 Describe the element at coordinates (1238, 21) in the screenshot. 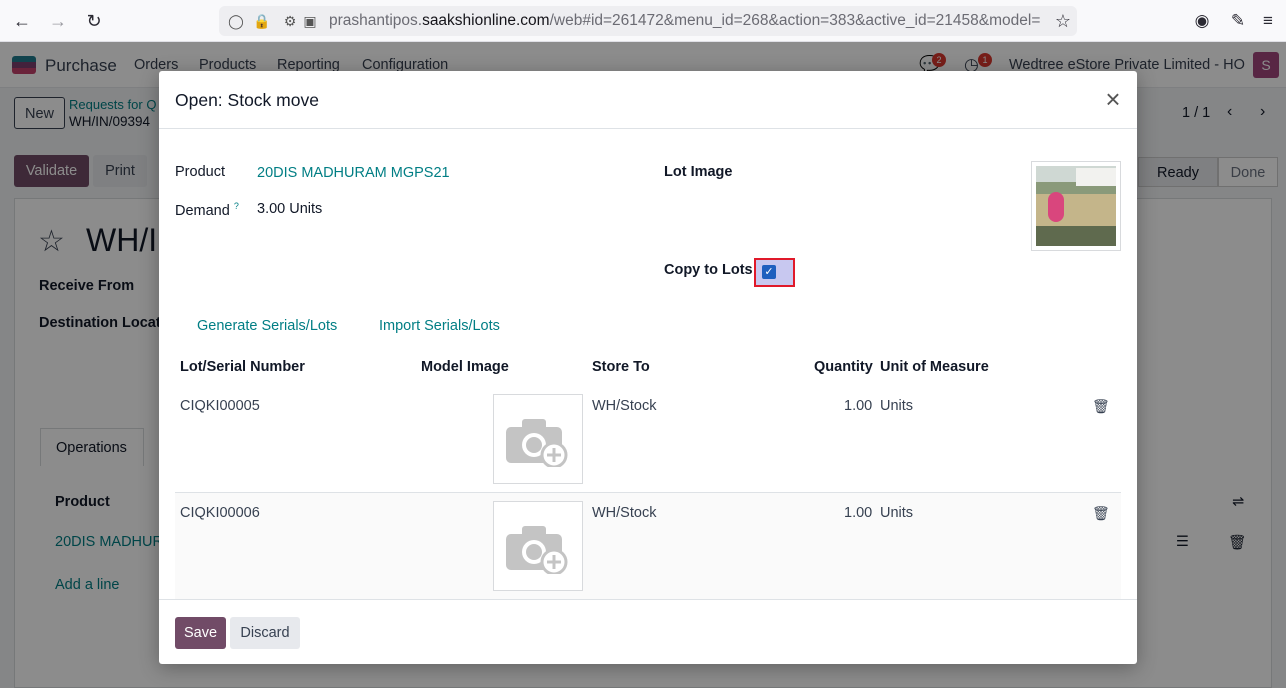

I see `extensions-icon: ✎` at that location.